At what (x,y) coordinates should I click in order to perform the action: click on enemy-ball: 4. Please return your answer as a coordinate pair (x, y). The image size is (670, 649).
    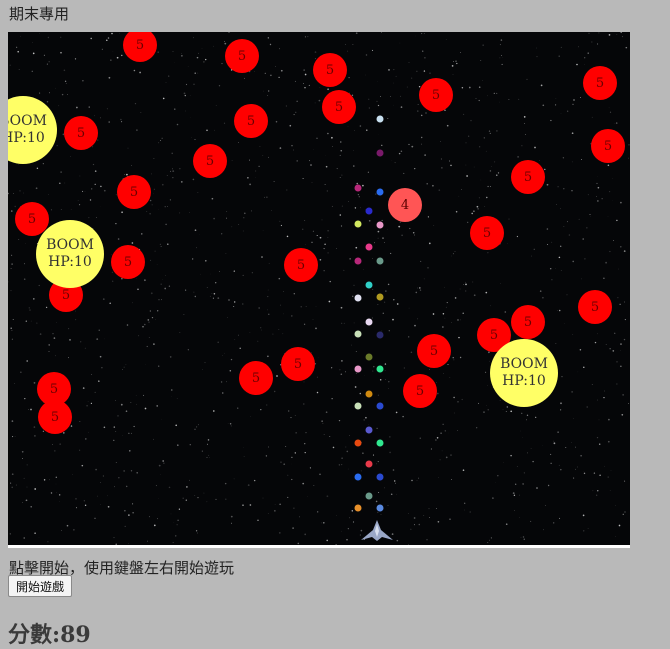
    Looking at the image, I should click on (405, 205).